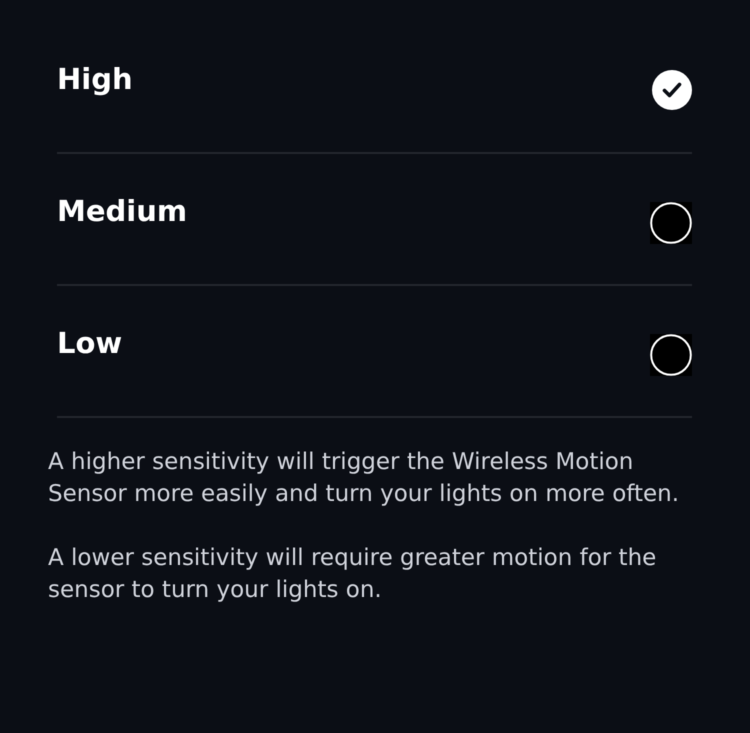 Image resolution: width=750 pixels, height=733 pixels. Describe the element at coordinates (672, 90) in the screenshot. I see `check-icon` at that location.